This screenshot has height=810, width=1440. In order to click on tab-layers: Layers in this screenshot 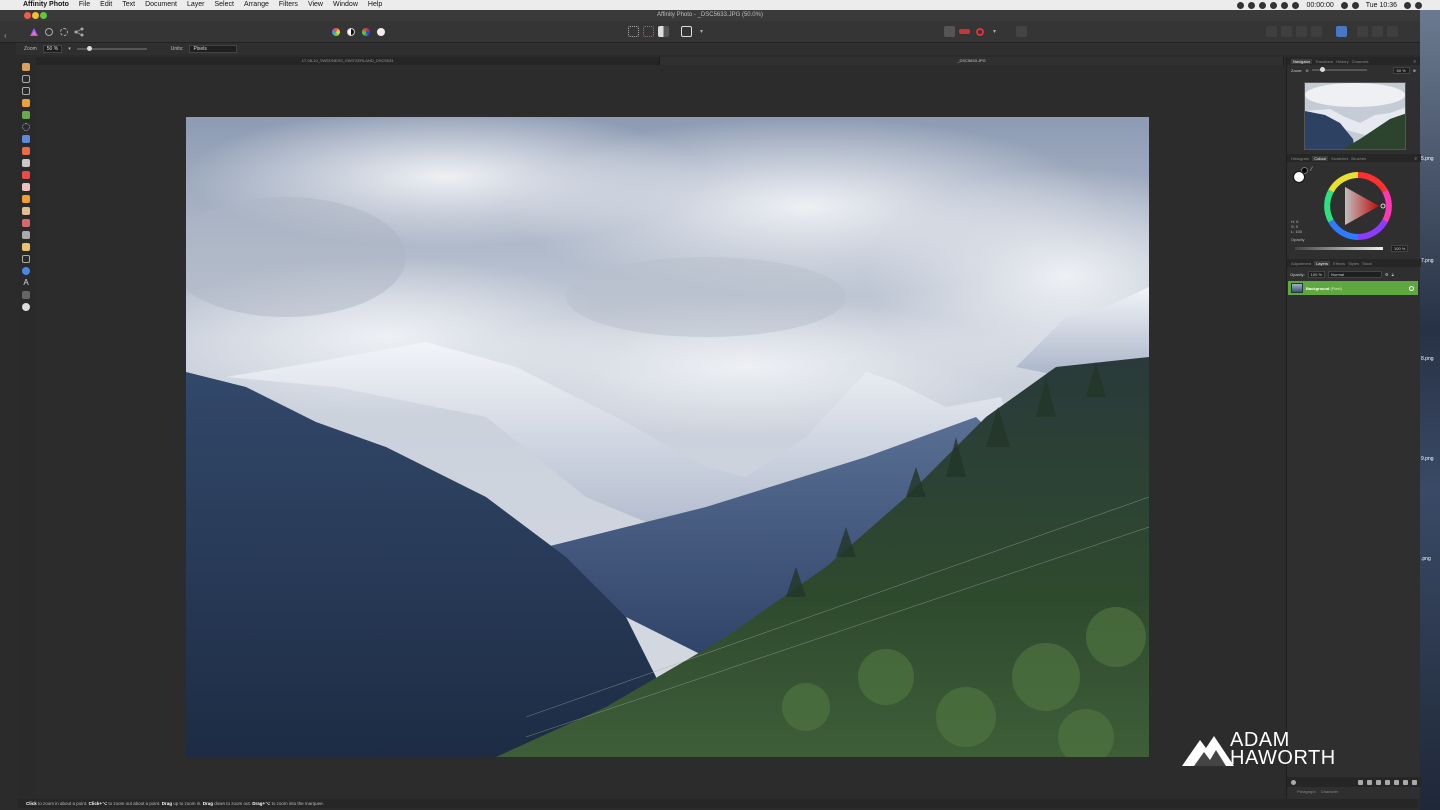, I will do `click(1322, 263)`.